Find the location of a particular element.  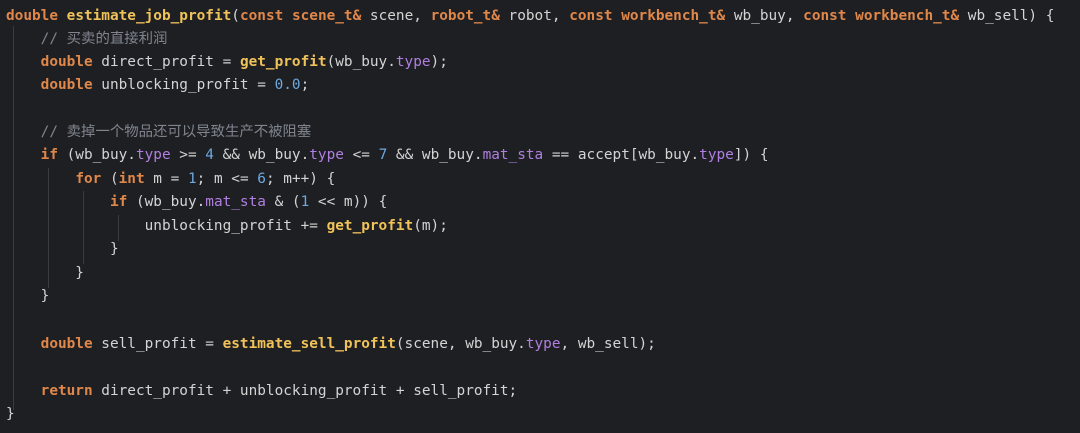

code-line: // 买卖的直接利润 is located at coordinates (87, 40).